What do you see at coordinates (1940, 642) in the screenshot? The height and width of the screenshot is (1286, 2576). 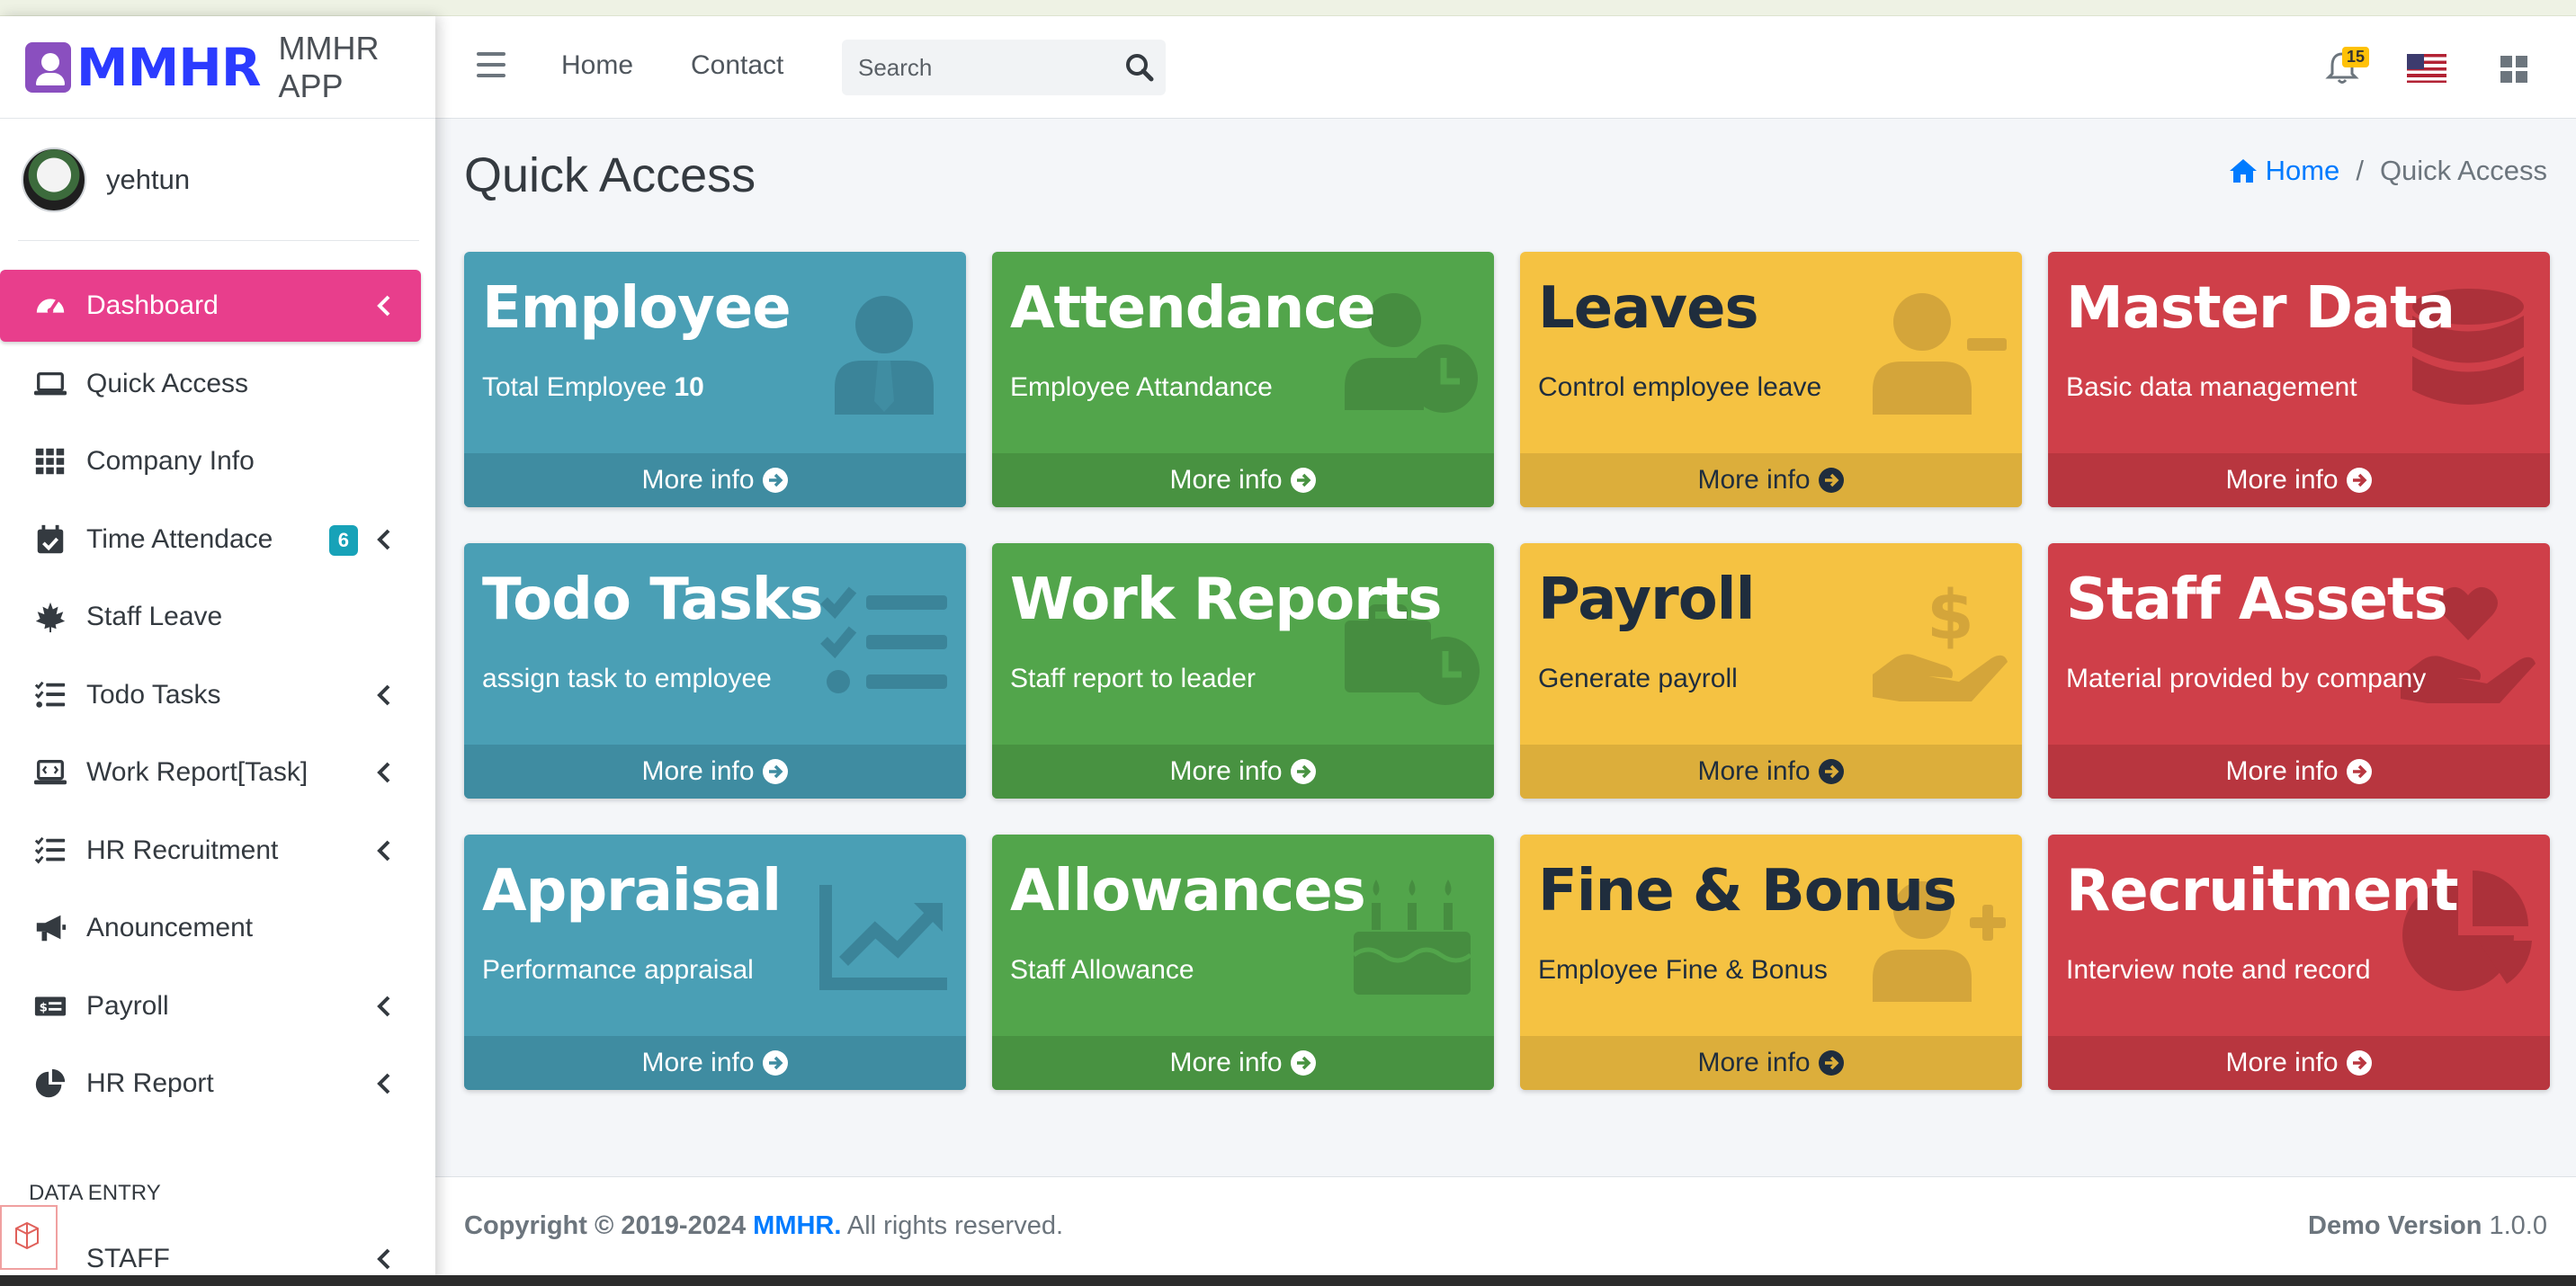 I see `hand-holding-usd-icon: $` at bounding box center [1940, 642].